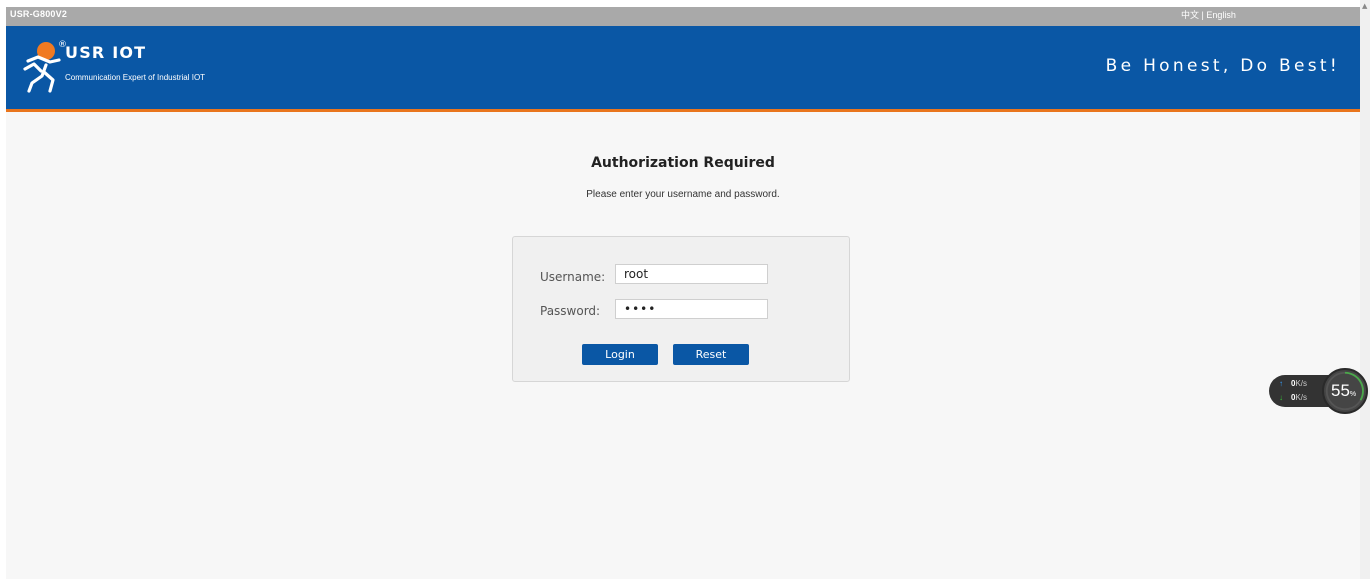 The width and height of the screenshot is (1370, 579). Describe the element at coordinates (711, 354) in the screenshot. I see `reset-button: Reset` at that location.